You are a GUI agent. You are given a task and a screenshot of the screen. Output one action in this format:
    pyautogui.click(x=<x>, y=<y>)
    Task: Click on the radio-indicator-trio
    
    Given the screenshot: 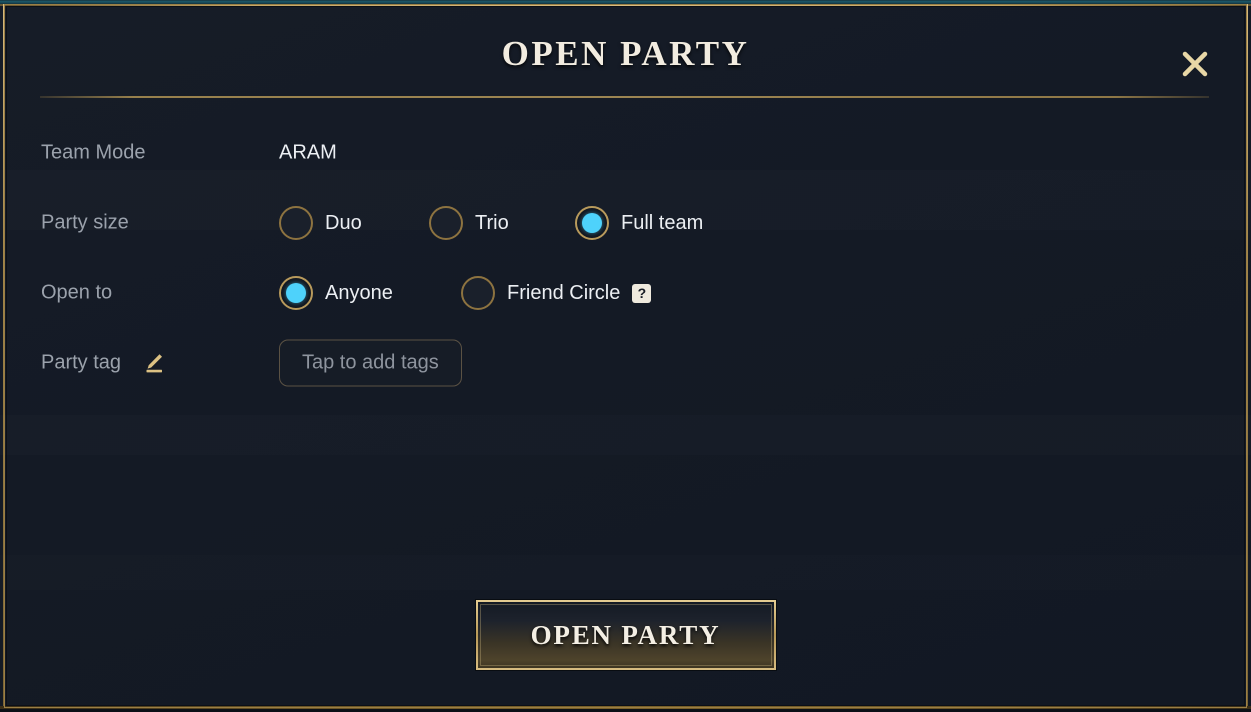 What is the action you would take?
    pyautogui.click(x=446, y=223)
    